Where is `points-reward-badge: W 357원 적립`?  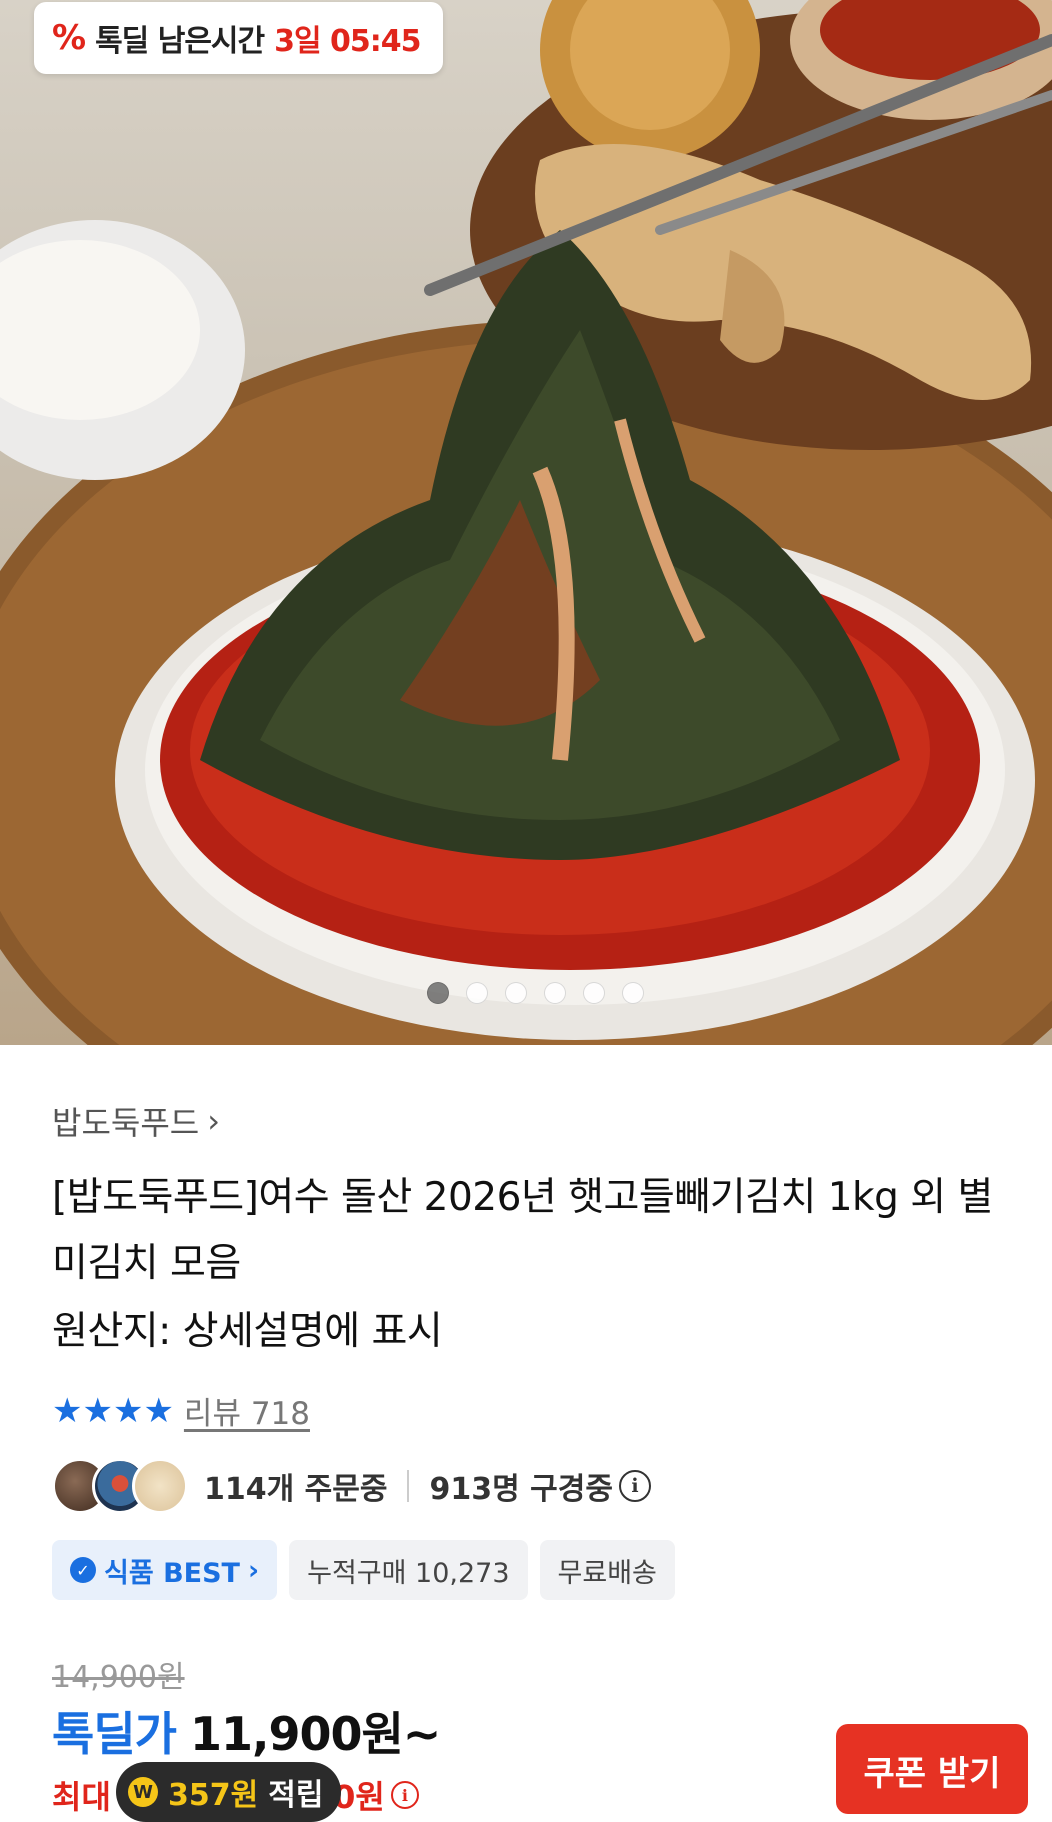 points-reward-badge: W 357원 적립 is located at coordinates (229, 1792).